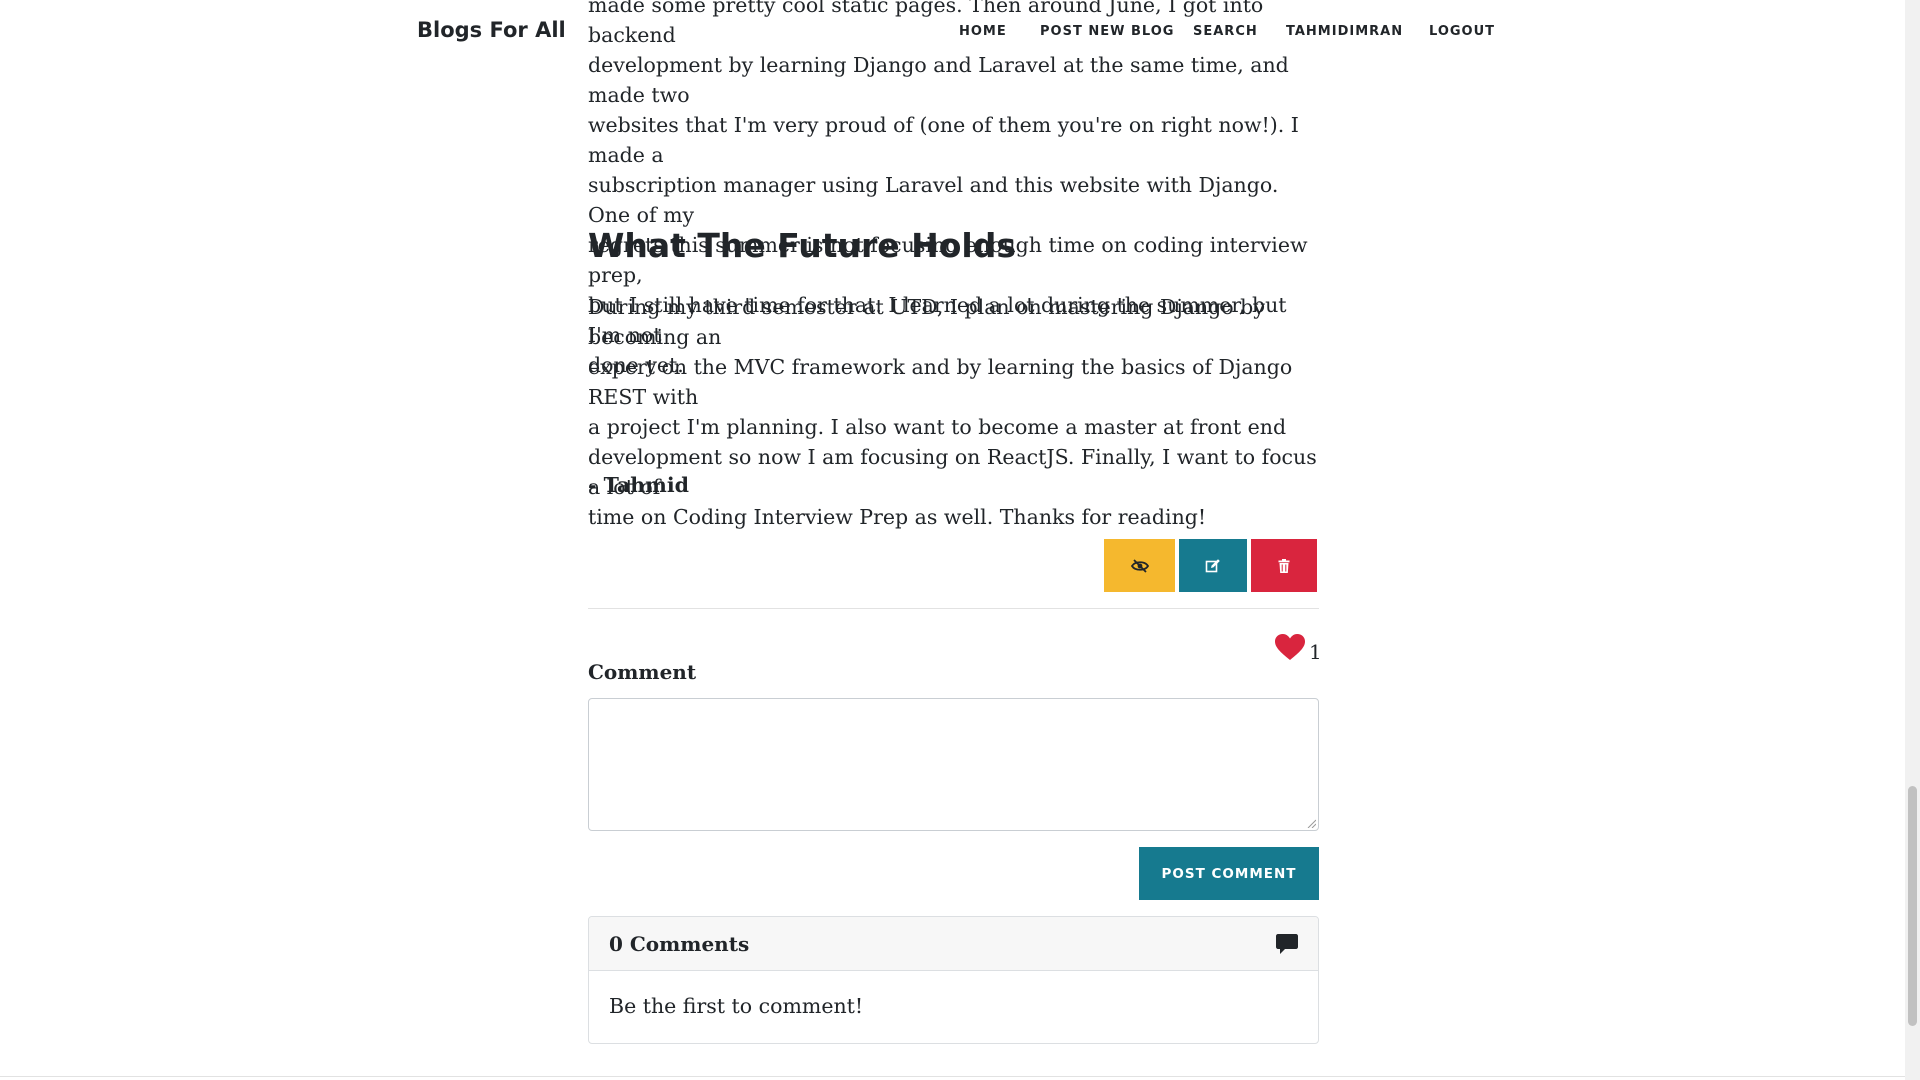 The width and height of the screenshot is (1920, 1080). Describe the element at coordinates (1344, 31) in the screenshot. I see `nav-user-profile: TAHMIDIMRAN` at that location.